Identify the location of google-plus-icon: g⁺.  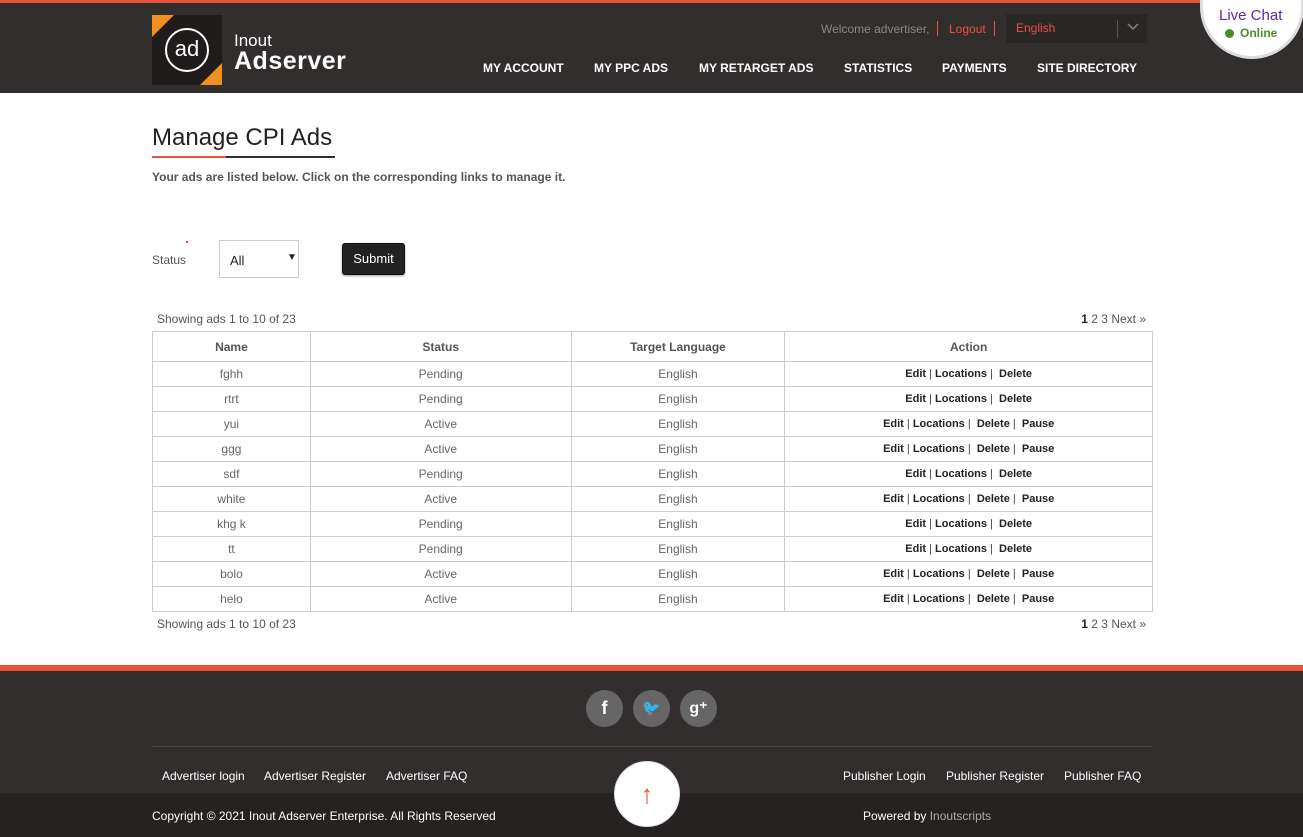
(698, 708).